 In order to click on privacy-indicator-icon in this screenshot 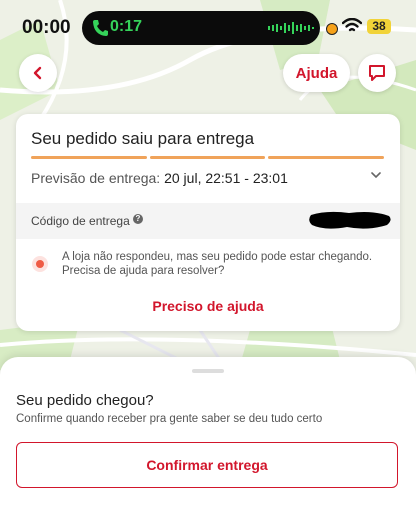, I will do `click(332, 29)`.